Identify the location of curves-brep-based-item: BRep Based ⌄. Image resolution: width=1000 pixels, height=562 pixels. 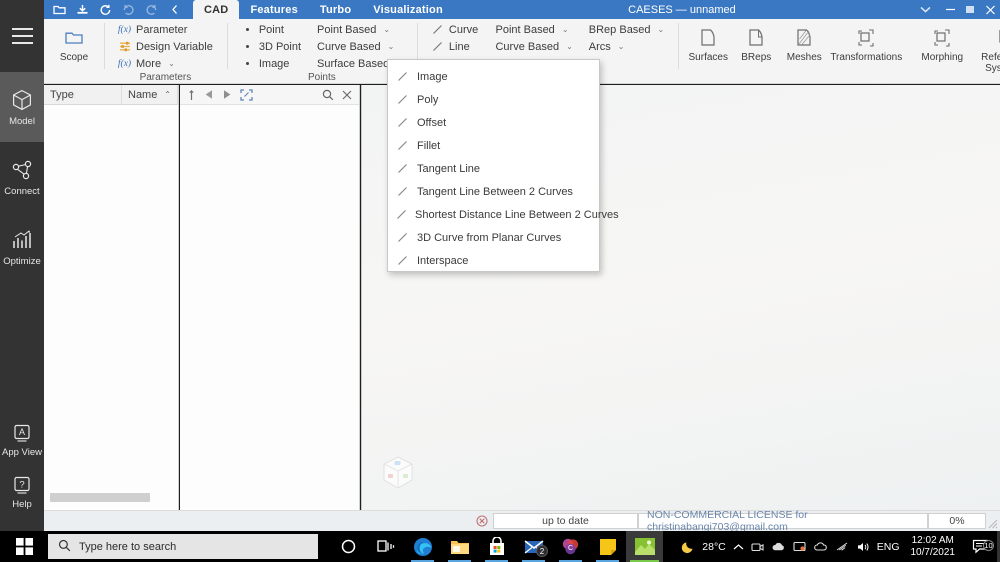
(626, 29).